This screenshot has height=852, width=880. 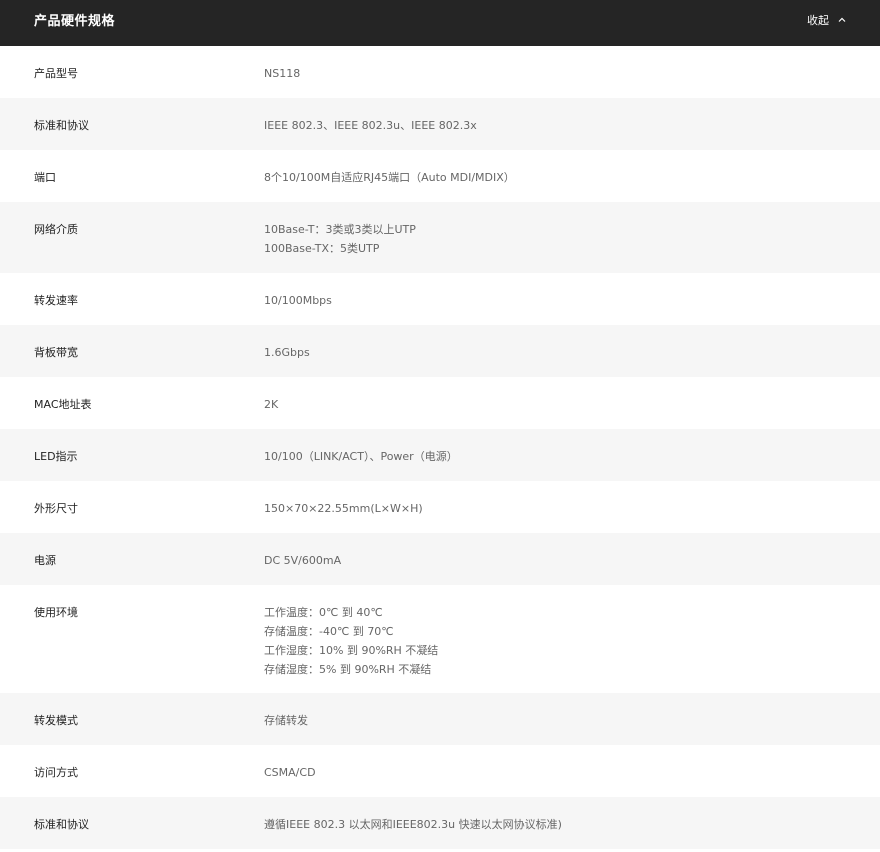 What do you see at coordinates (56, 300) in the screenshot?
I see `spec-label: 转发速率` at bounding box center [56, 300].